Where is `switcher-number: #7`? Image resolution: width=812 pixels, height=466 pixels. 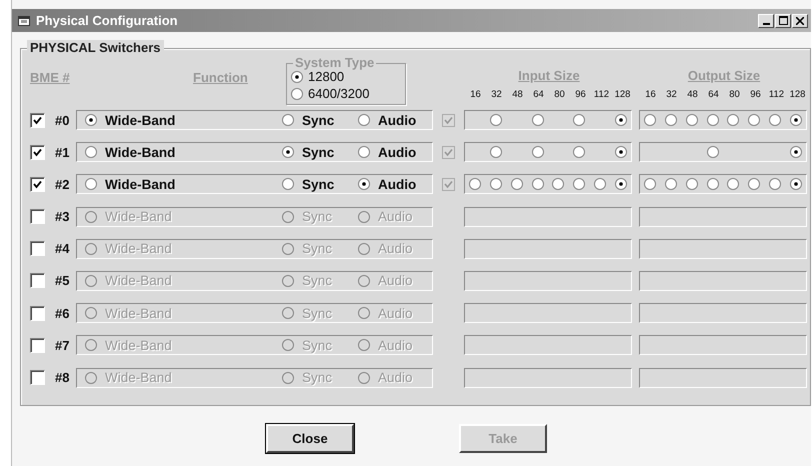 switcher-number: #7 is located at coordinates (62, 345).